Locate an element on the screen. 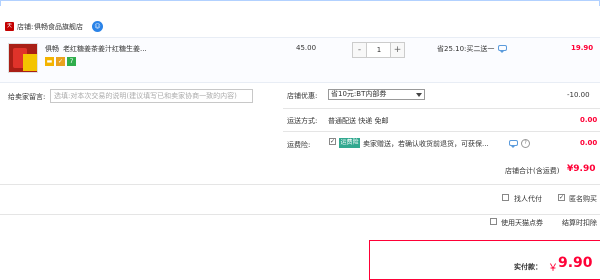 The height and width of the screenshot is (280, 600). actual-payment-amount: 9.90 is located at coordinates (575, 263).